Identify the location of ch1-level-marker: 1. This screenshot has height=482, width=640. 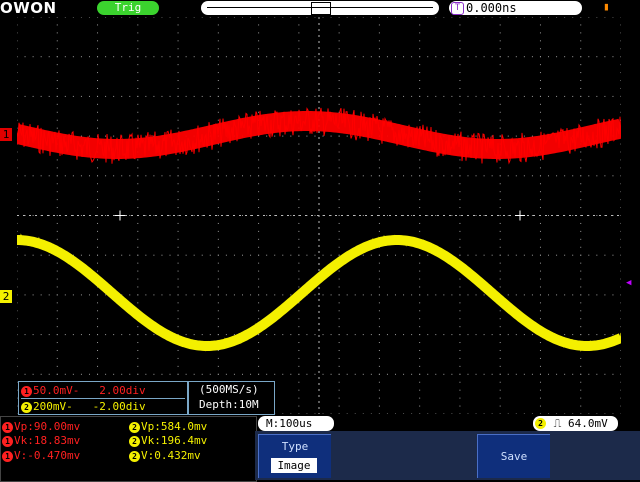
(6, 134).